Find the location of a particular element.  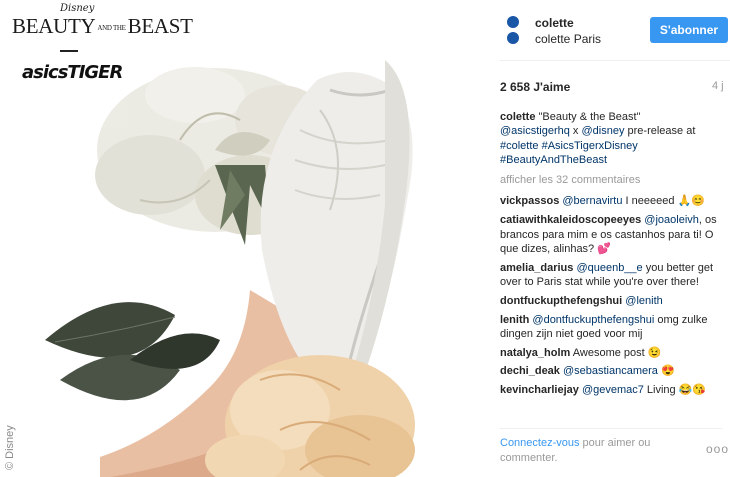

comment: natalya_holm Awesome post 😉 is located at coordinates (611, 353).